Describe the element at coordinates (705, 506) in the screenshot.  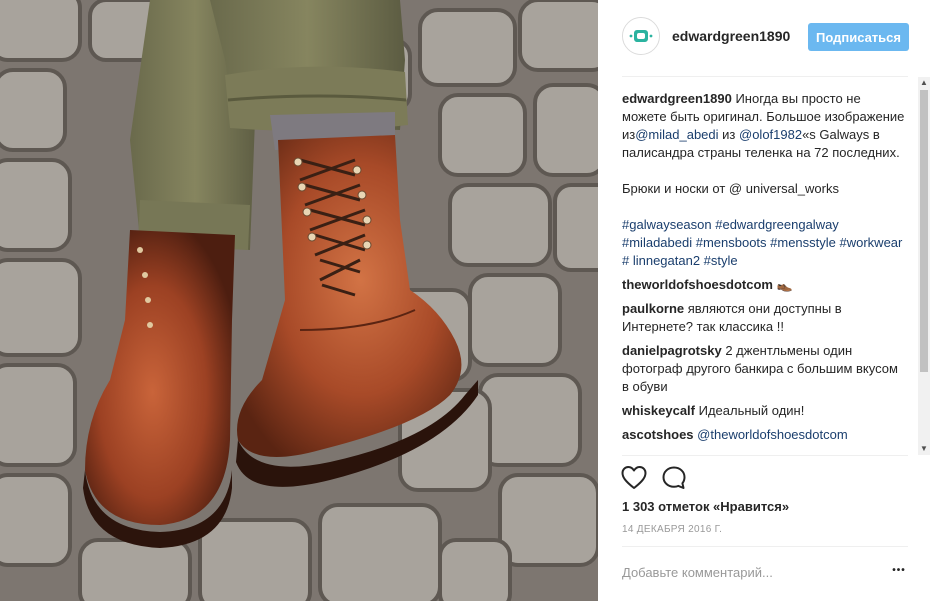
I see `likes-count: 1 303 отметок «Нравится»` at that location.